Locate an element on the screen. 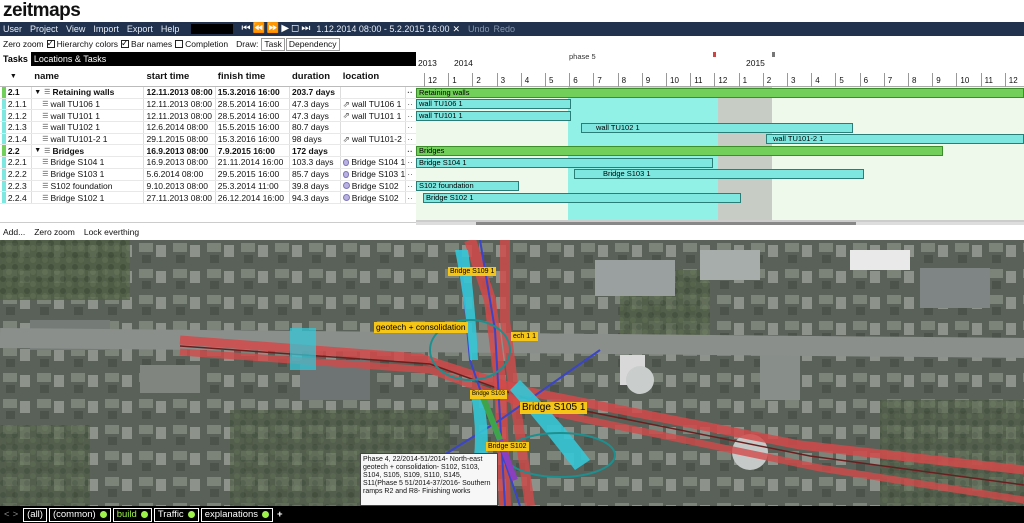  start-time: 5.6.2014 08:00 is located at coordinates (180, 174).